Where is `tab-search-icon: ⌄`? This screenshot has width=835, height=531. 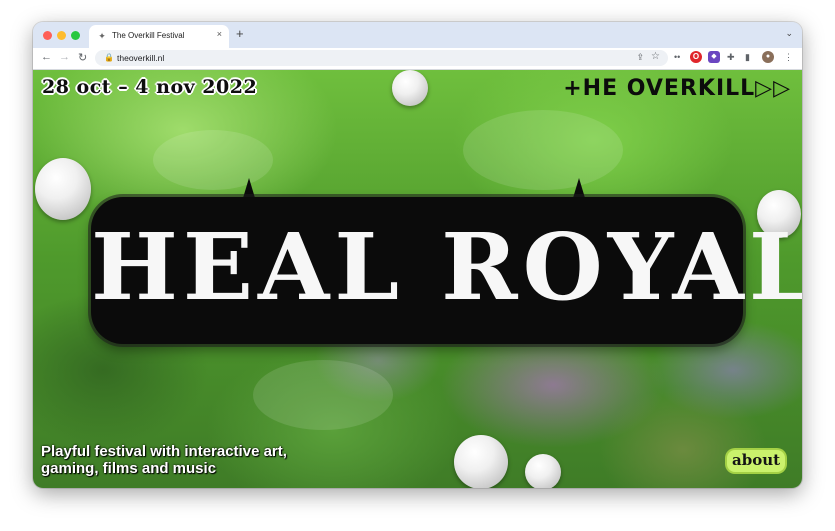 tab-search-icon: ⌄ is located at coordinates (789, 33).